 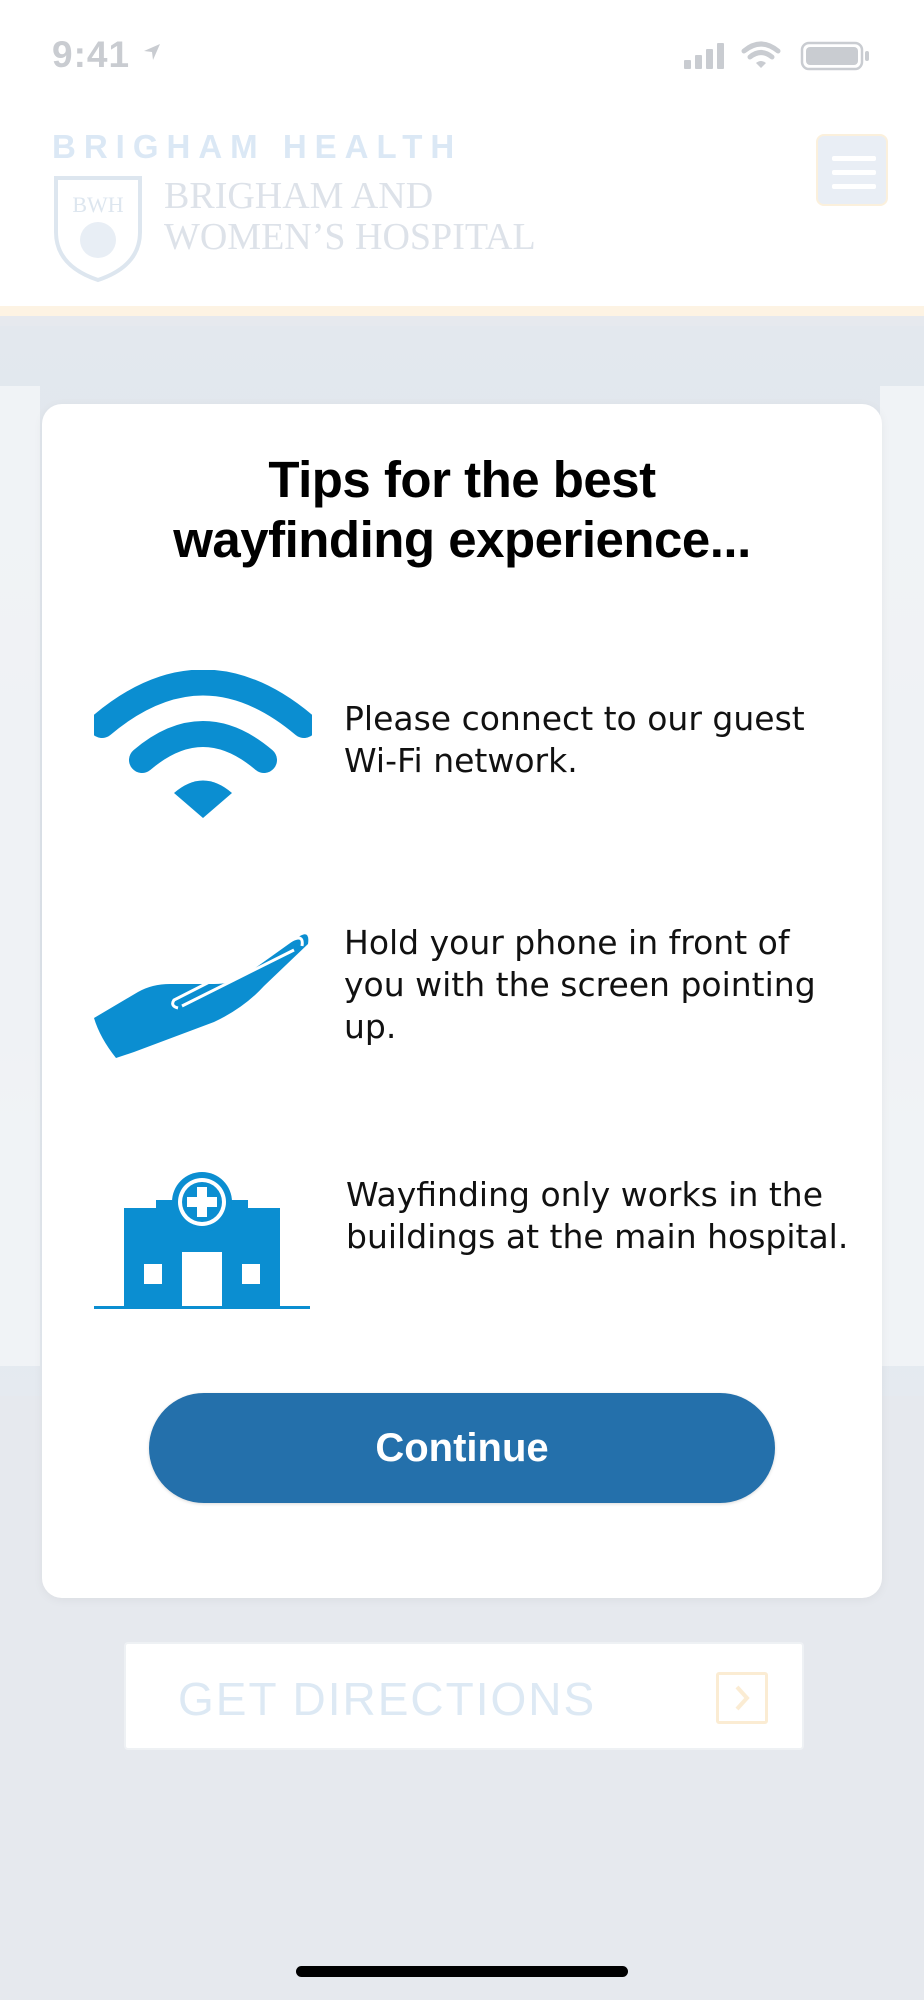 What do you see at coordinates (20, 876) in the screenshot?
I see `building-left-edge` at bounding box center [20, 876].